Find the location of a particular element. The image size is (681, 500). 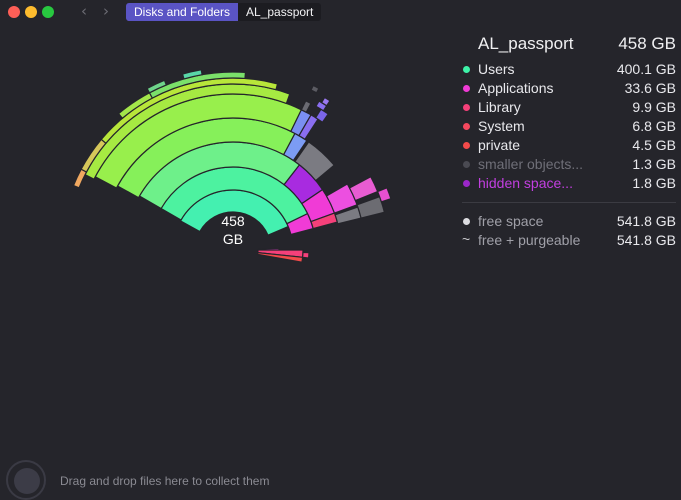

legend-item-name: Library is located at coordinates (499, 107).